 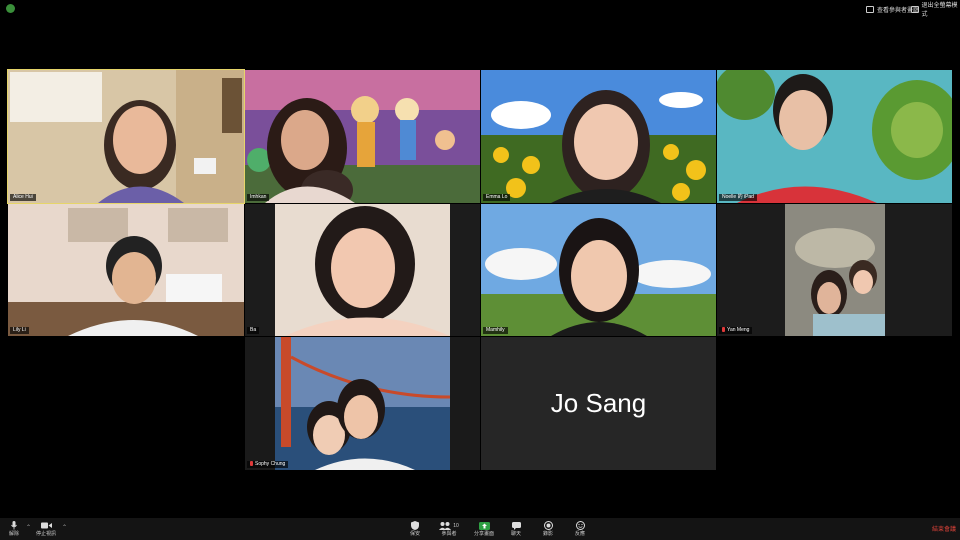 I want to click on stop-video-button: 停止視訊, so click(x=46, y=530).